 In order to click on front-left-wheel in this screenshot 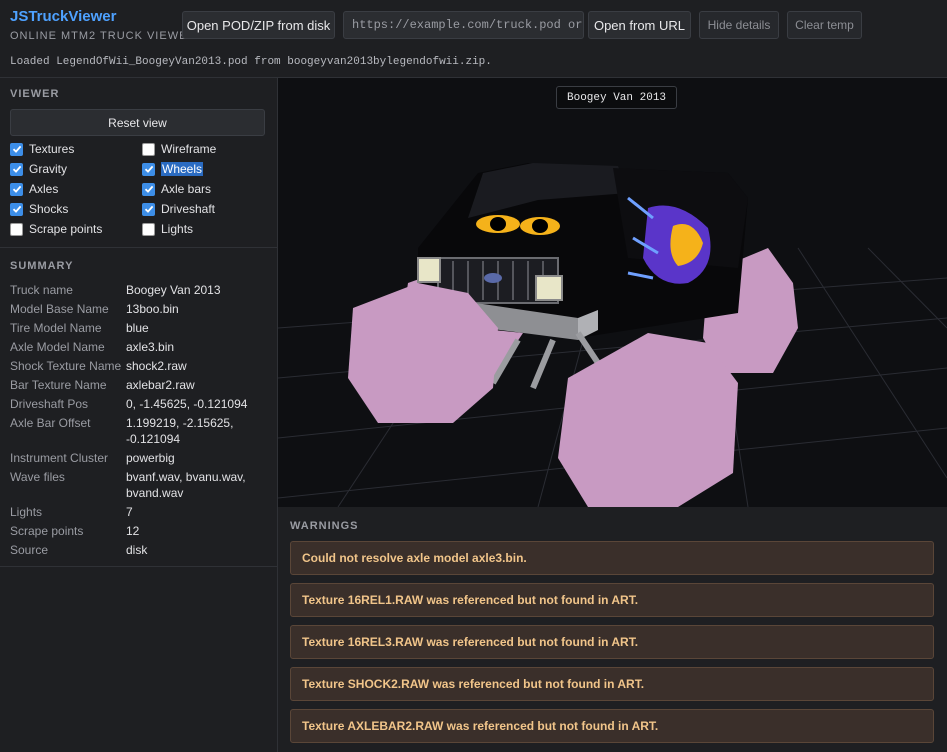, I will do `click(423, 353)`.